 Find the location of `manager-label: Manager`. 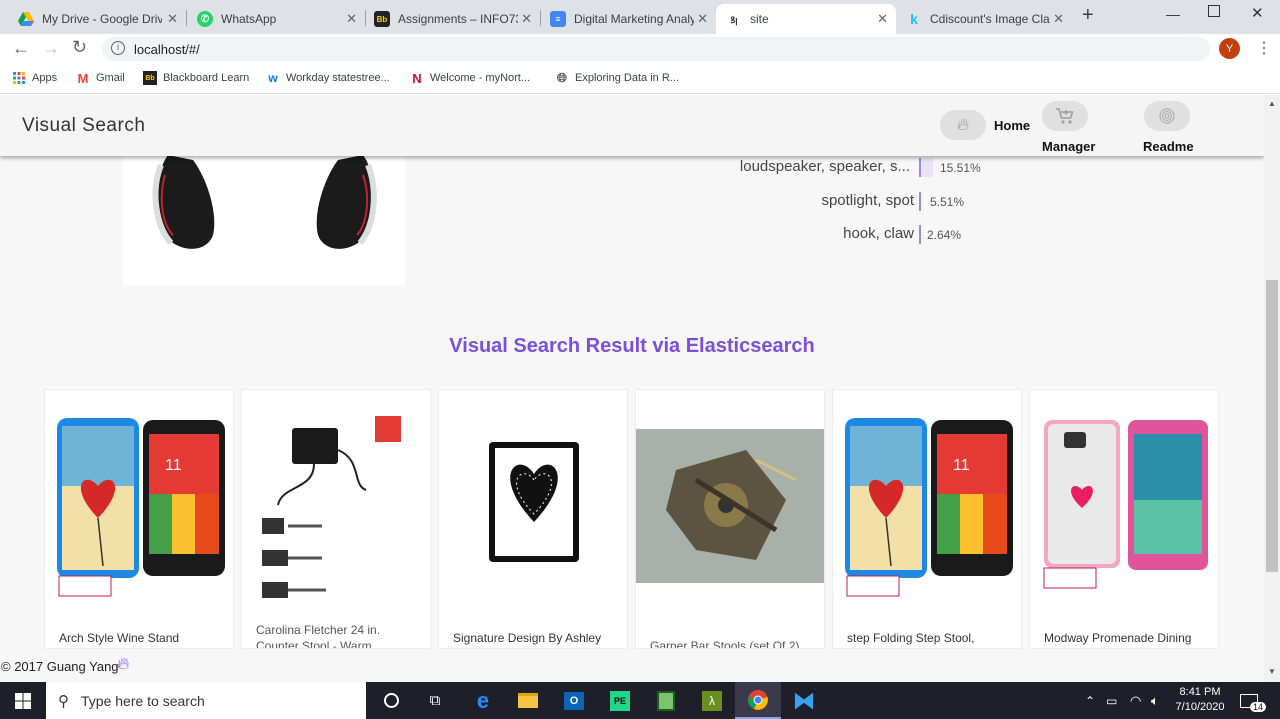

manager-label: Manager is located at coordinates (1068, 146).